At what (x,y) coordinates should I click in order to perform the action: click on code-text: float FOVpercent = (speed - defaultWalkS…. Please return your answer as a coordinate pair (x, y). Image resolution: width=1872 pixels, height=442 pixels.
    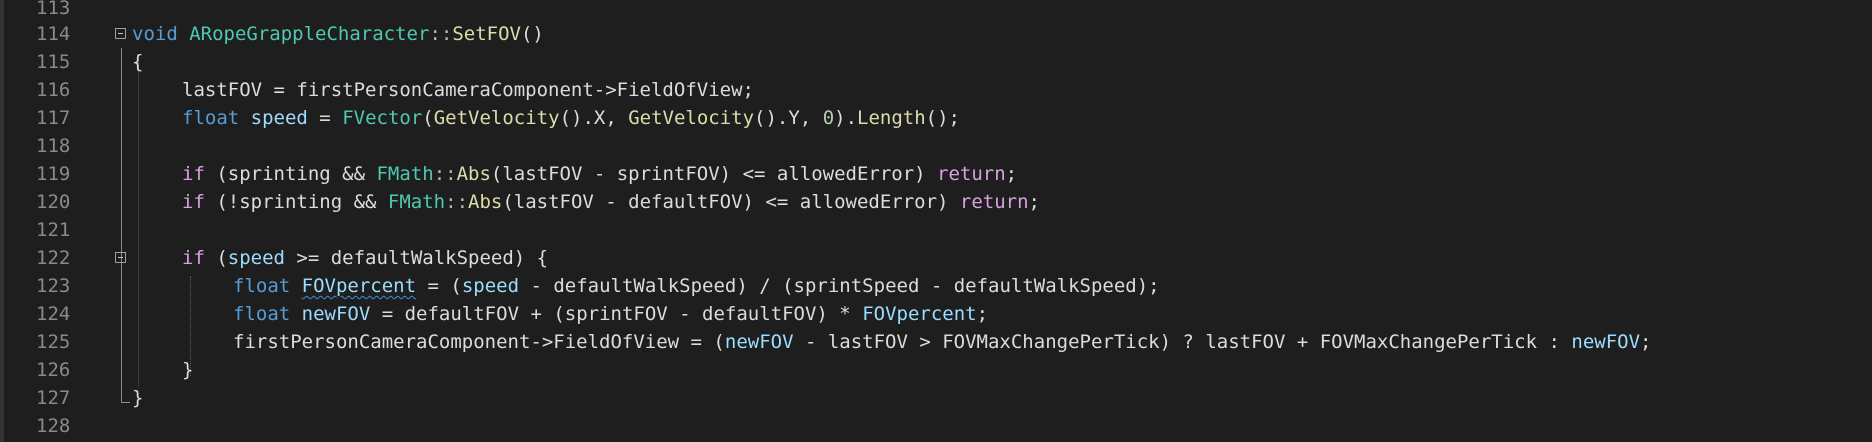
    Looking at the image, I should click on (696, 286).